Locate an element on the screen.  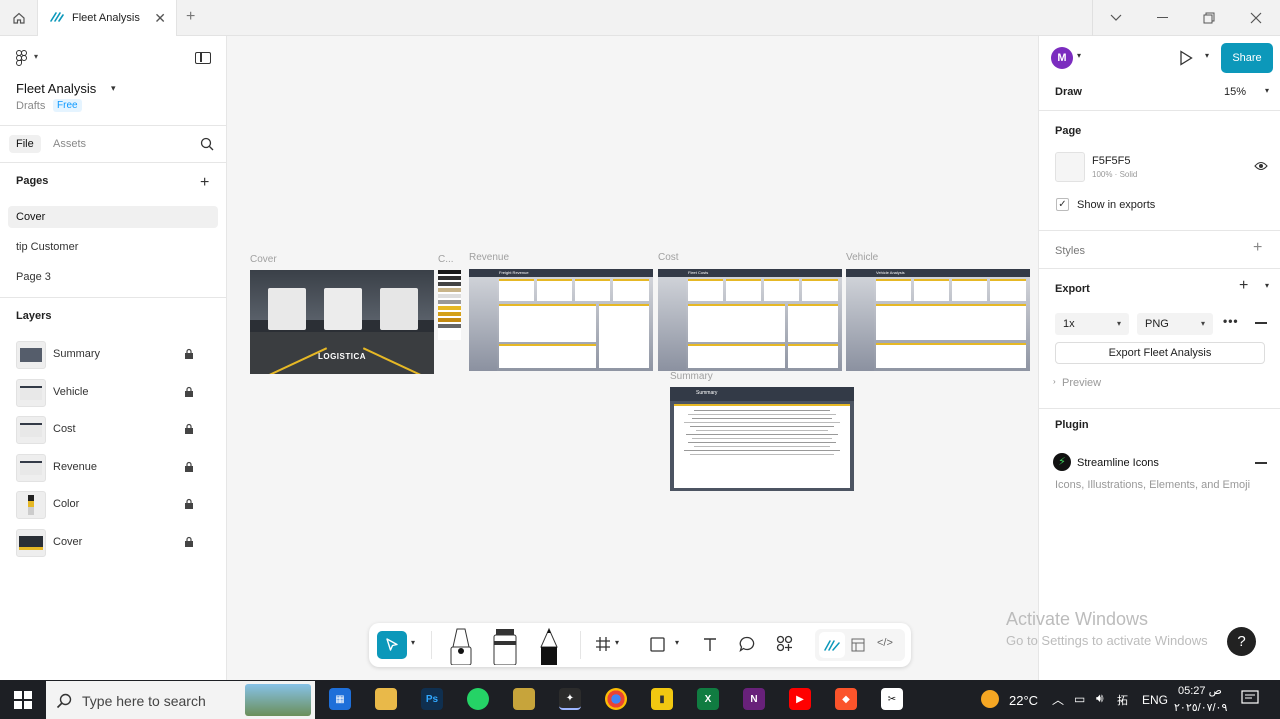
shape-icon is located at coordinates (657, 646).